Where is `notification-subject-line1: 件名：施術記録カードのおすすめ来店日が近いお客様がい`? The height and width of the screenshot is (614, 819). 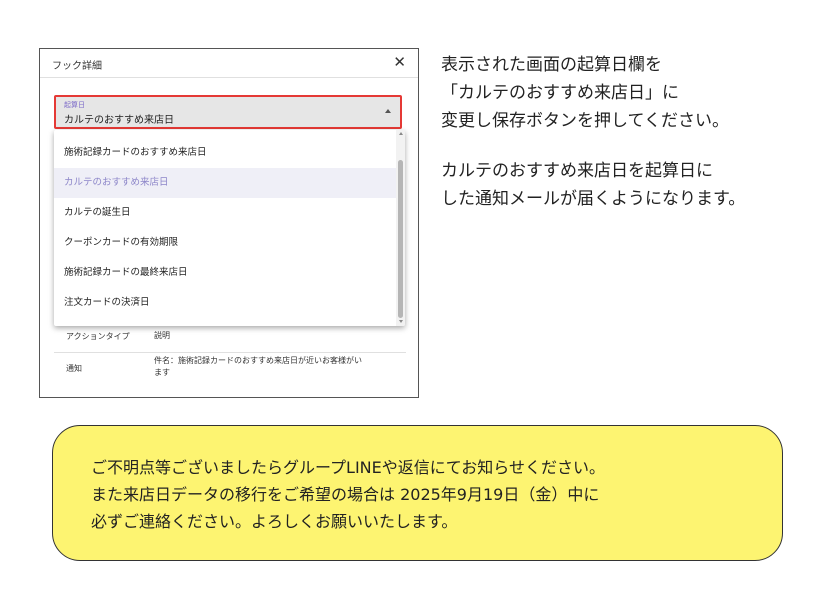 notification-subject-line1: 件名：施術記録カードのおすすめ来店日が近いお客様がい is located at coordinates (258, 360).